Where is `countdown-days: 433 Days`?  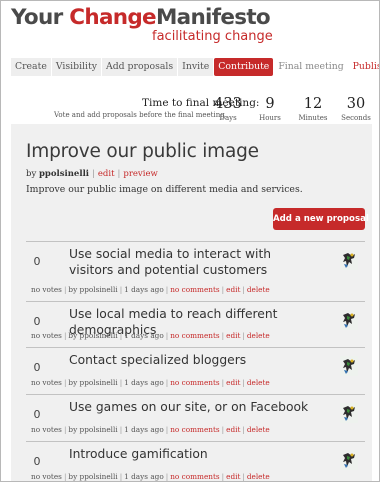
countdown-days: 433 Days is located at coordinates (228, 109).